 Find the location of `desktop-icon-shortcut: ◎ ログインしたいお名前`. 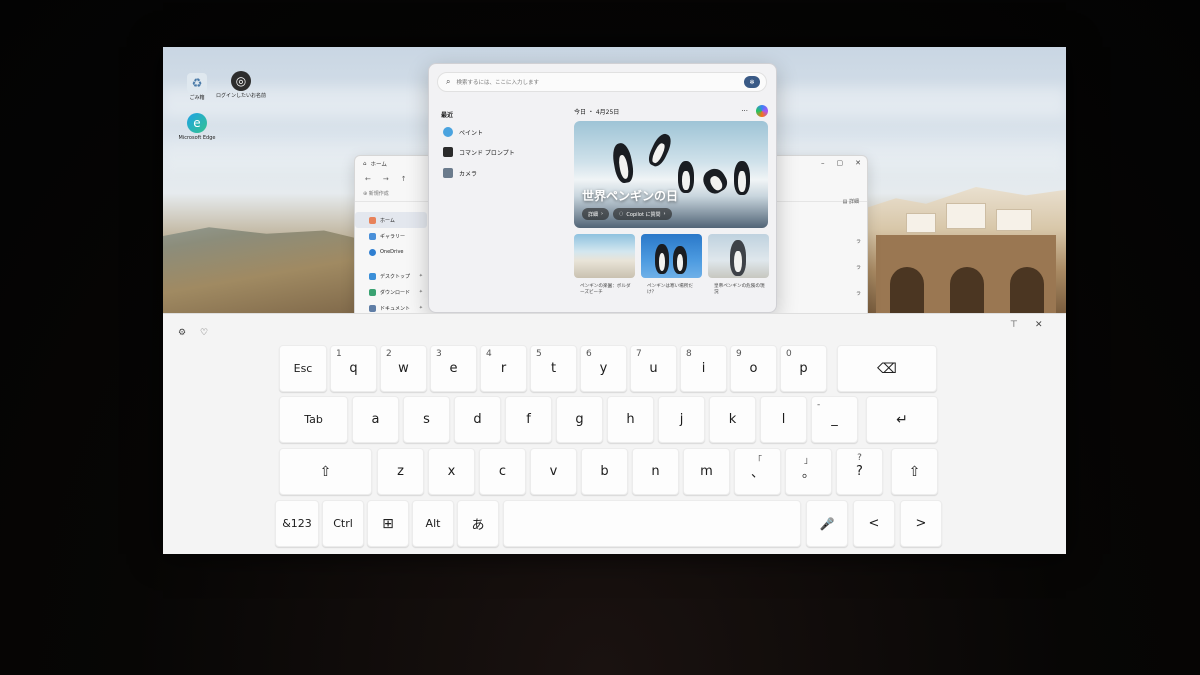

desktop-icon-shortcut: ◎ ログインしたいお名前 is located at coordinates (241, 85).